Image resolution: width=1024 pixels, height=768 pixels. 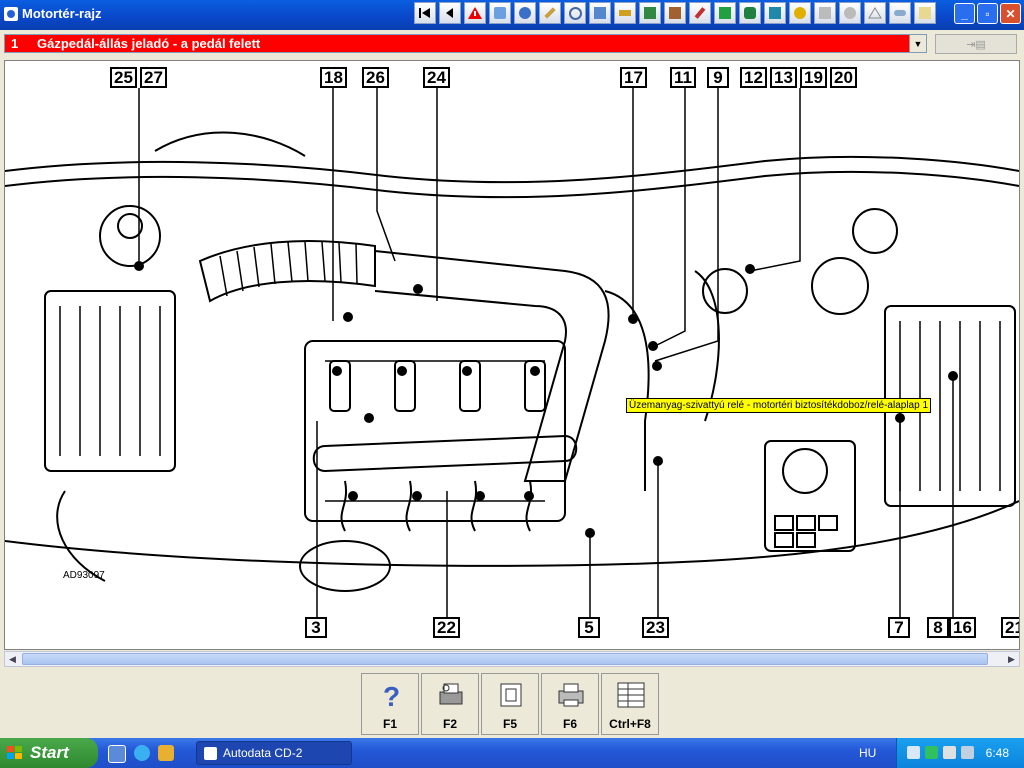 I want to click on f1-help-button: ? F1, so click(x=390, y=704).